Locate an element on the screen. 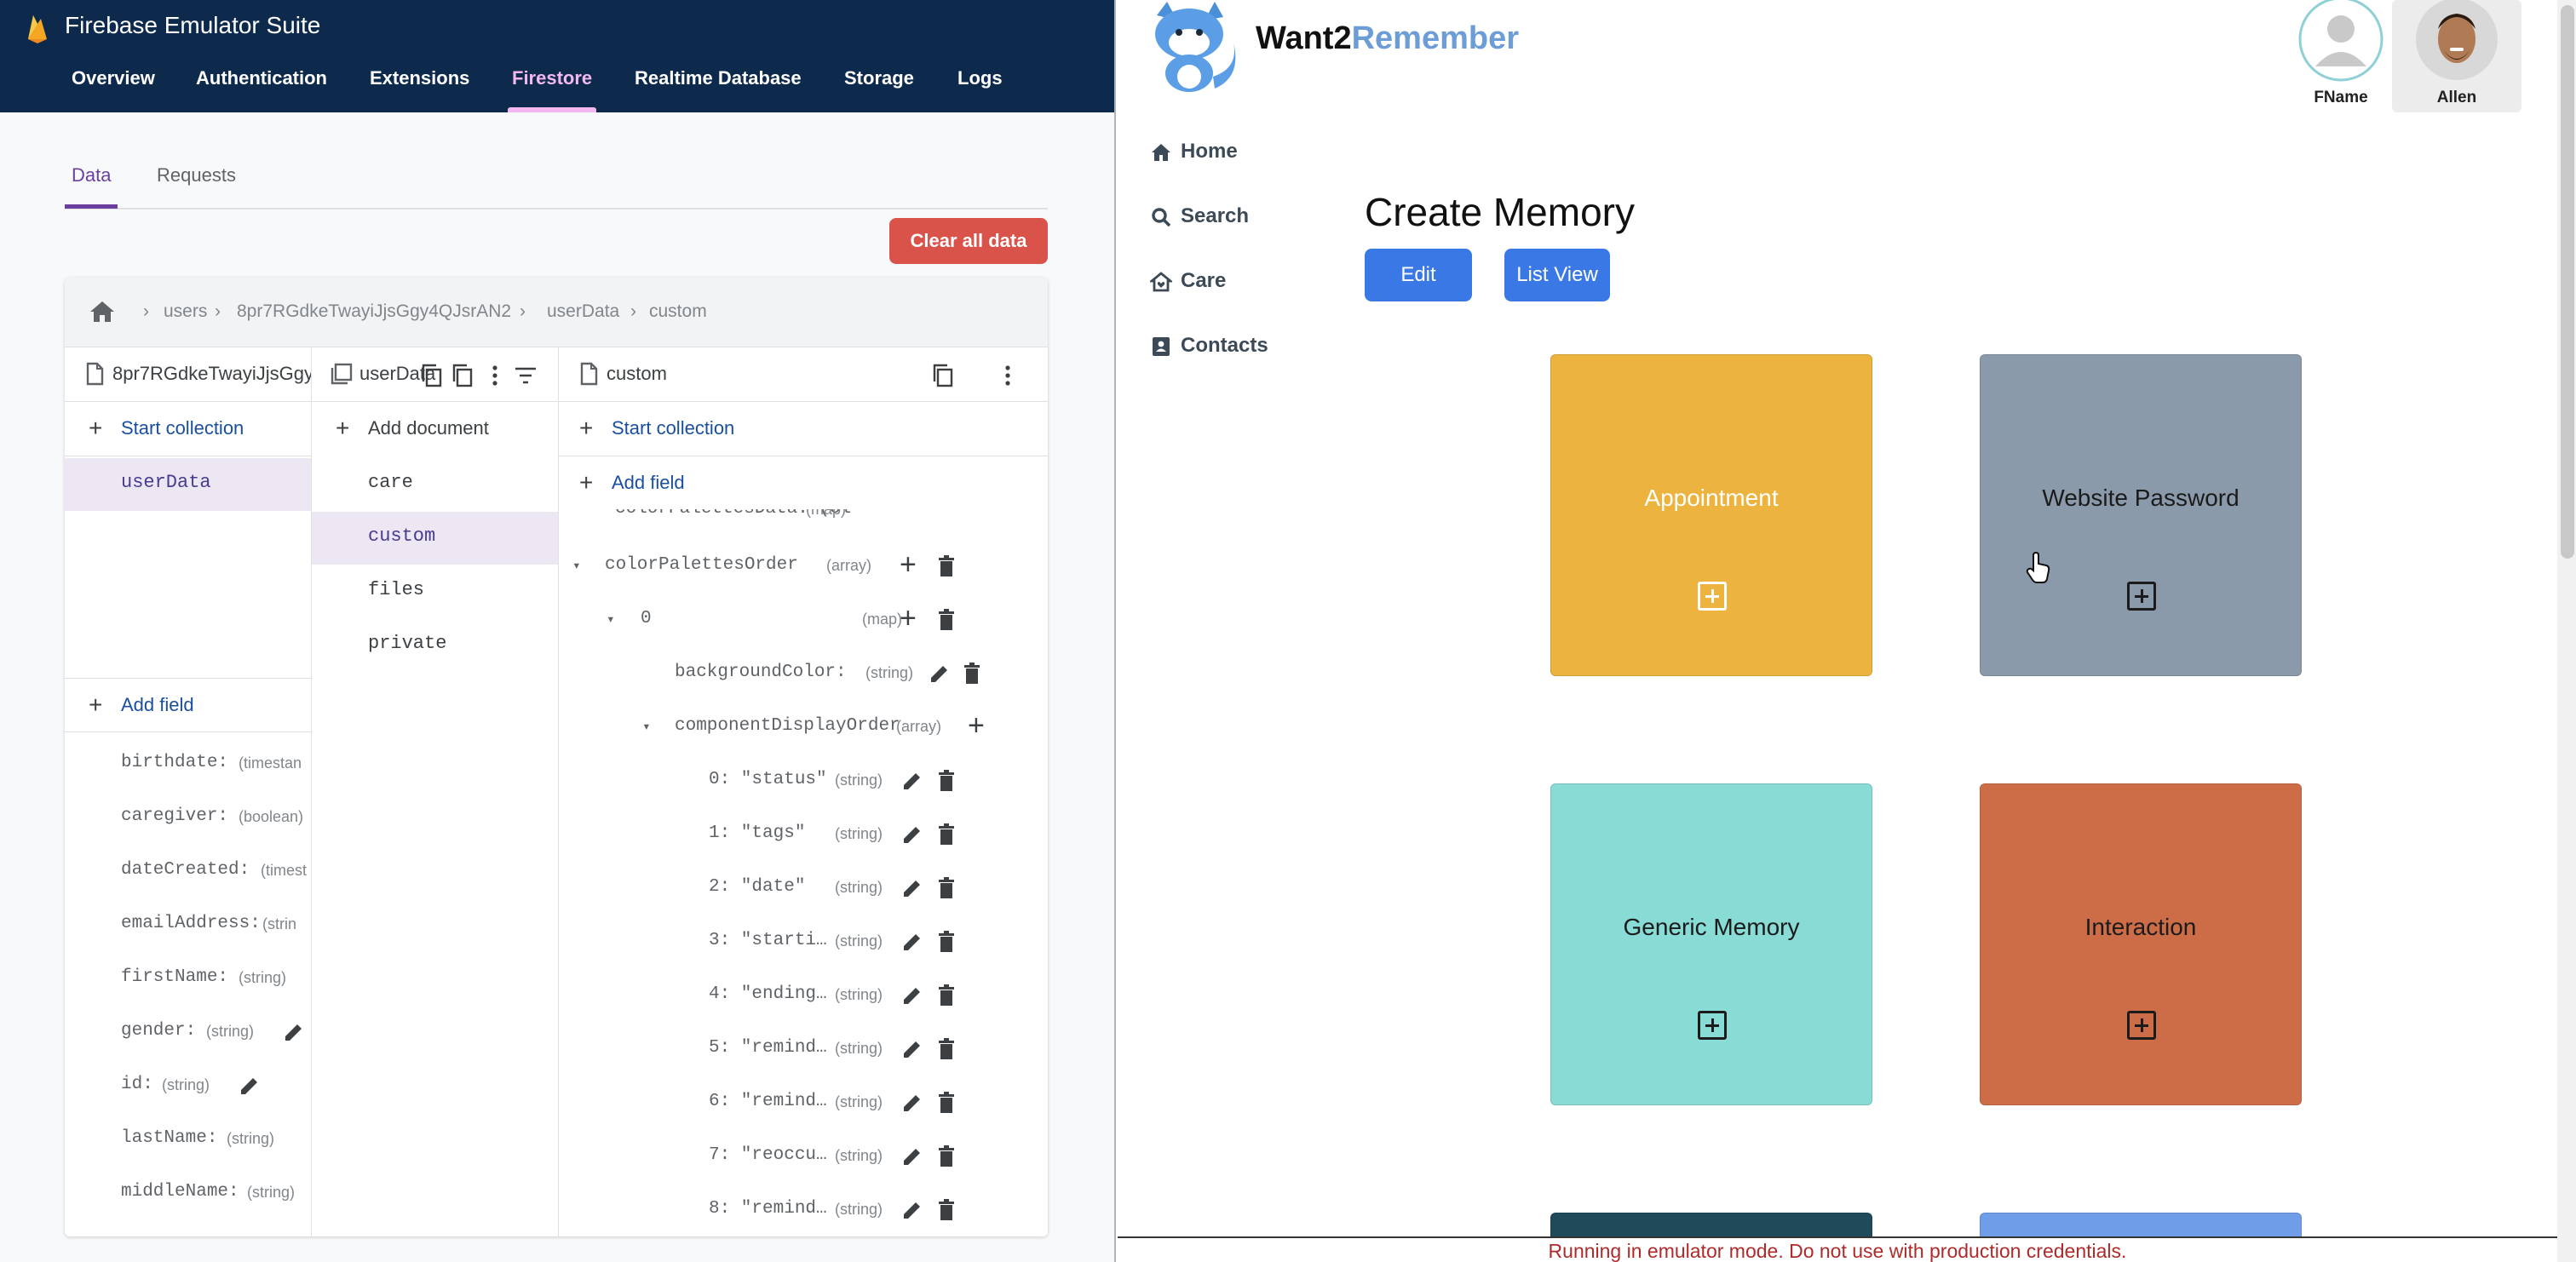 The image size is (2576, 1262). breadcrumb-userdata: userData is located at coordinates (583, 312).